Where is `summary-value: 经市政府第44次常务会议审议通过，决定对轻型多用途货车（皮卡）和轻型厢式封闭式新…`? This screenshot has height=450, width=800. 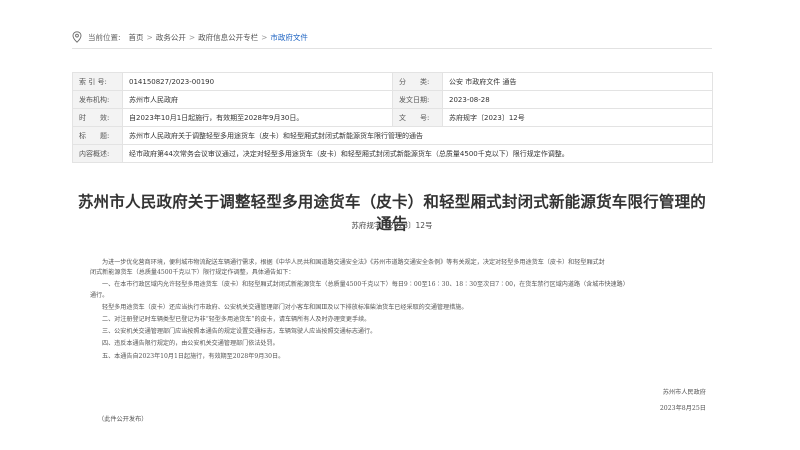
summary-value: 经市政府第44次常务会议审议通过，决定对轻型多用途货车（皮卡）和轻型厢式封闭式新… is located at coordinates (417, 153).